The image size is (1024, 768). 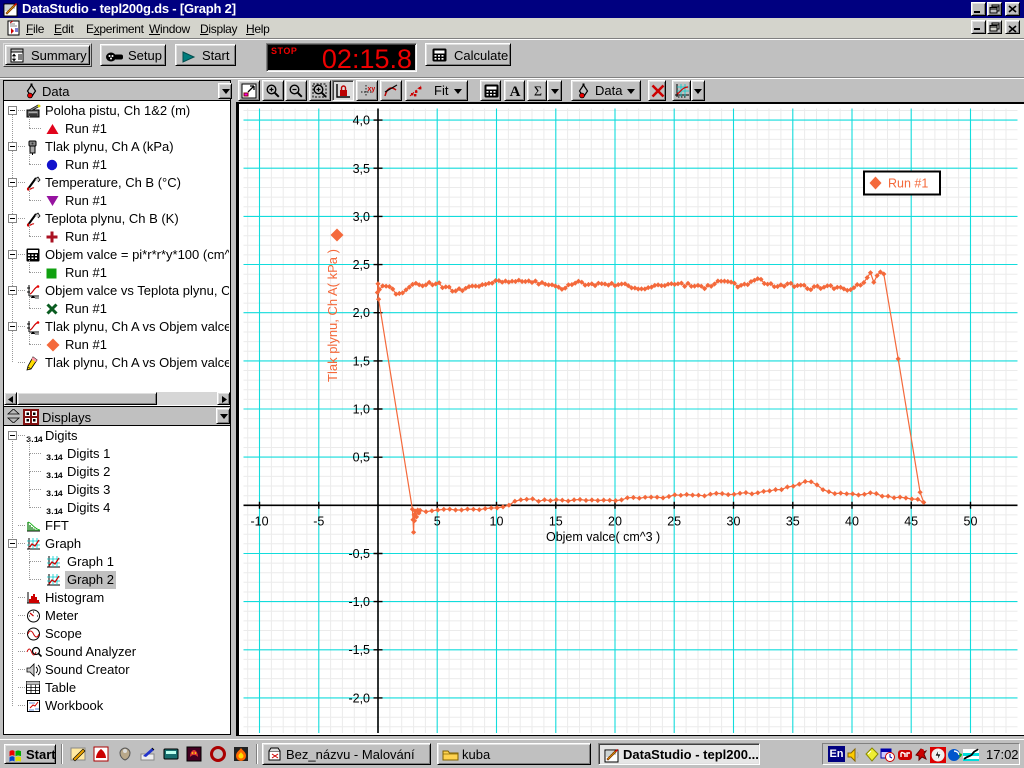 What do you see at coordinates (359, 602) in the screenshot?
I see `svg-text: -1,0` at bounding box center [359, 602].